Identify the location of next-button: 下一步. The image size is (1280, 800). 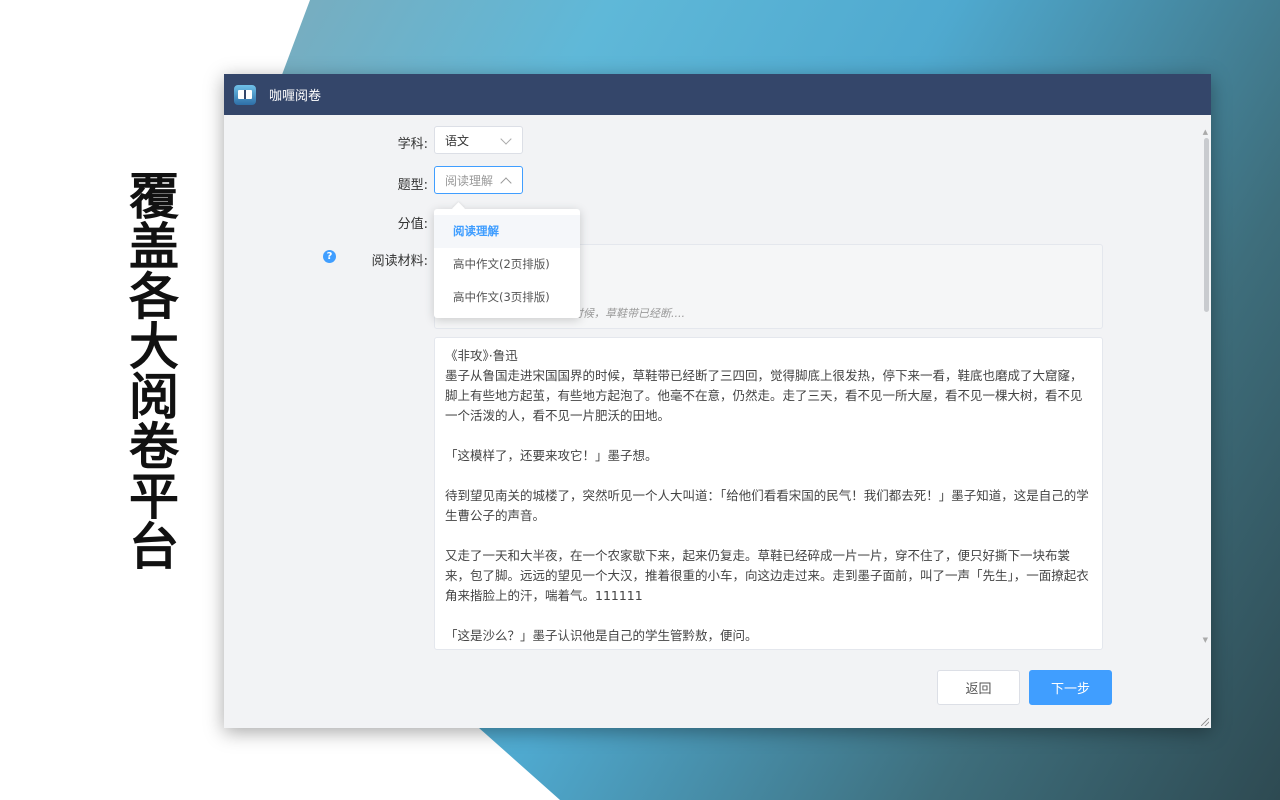
(1070, 687).